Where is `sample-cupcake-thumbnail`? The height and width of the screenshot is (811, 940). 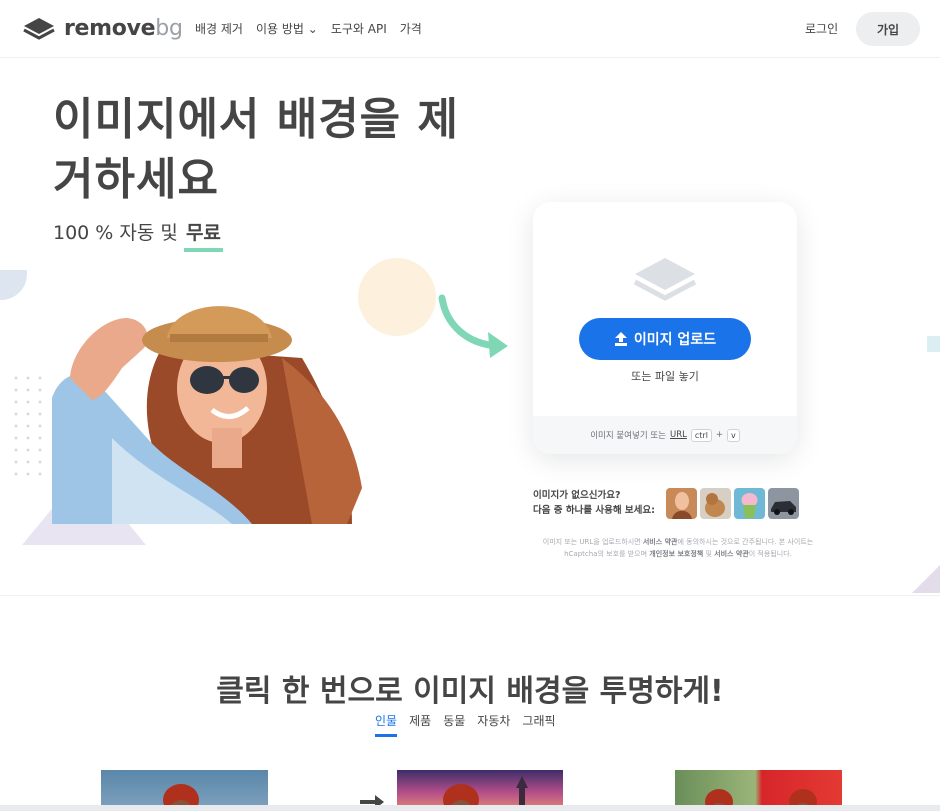
sample-cupcake-thumbnail is located at coordinates (749, 503).